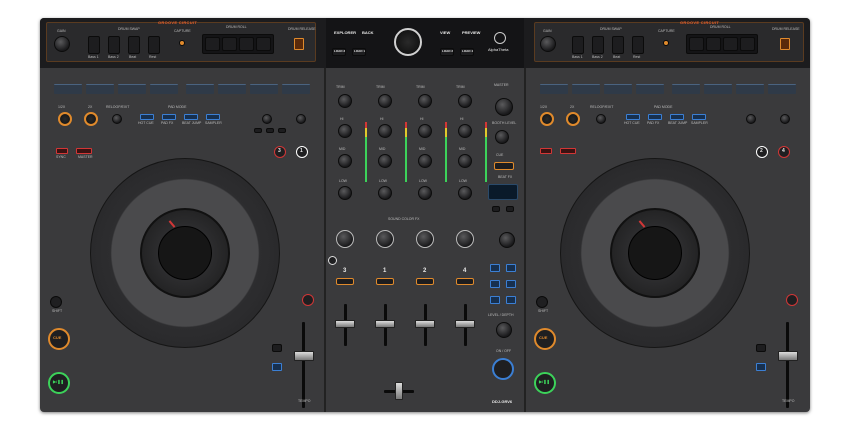  I want to click on ch4-hi-knob, so click(465, 131).